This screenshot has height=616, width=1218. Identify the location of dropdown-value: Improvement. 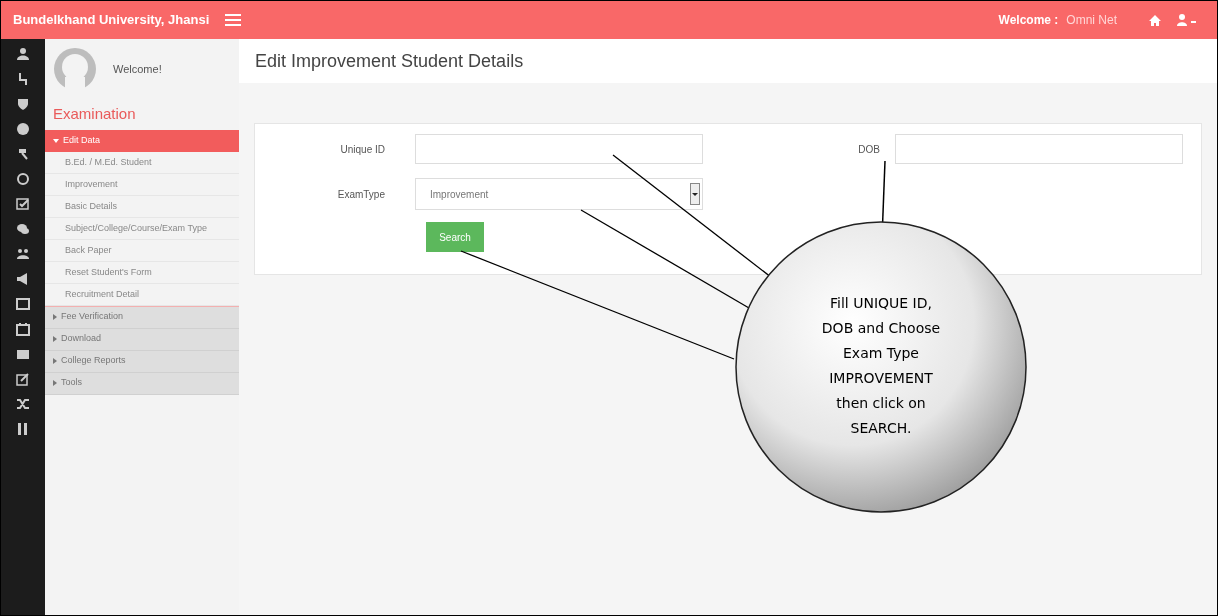
(460, 194).